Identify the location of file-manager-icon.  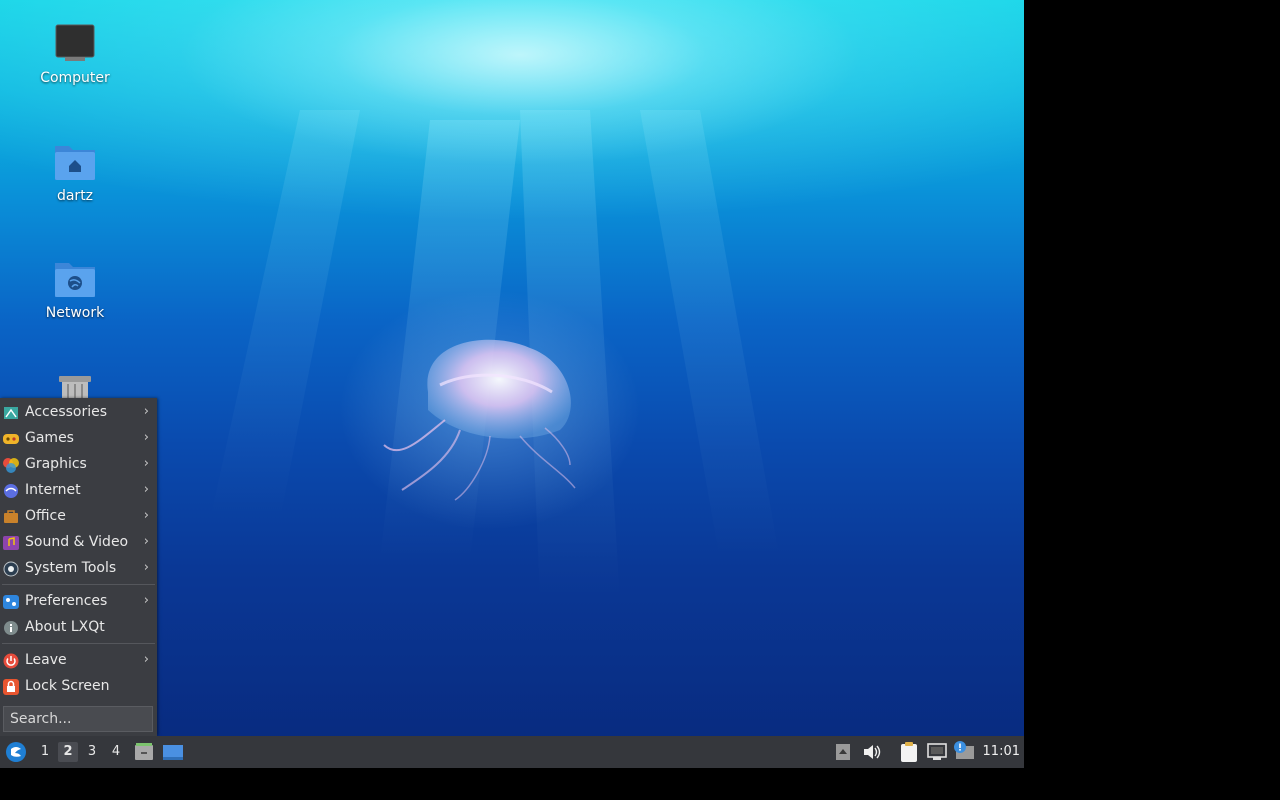
(144, 751).